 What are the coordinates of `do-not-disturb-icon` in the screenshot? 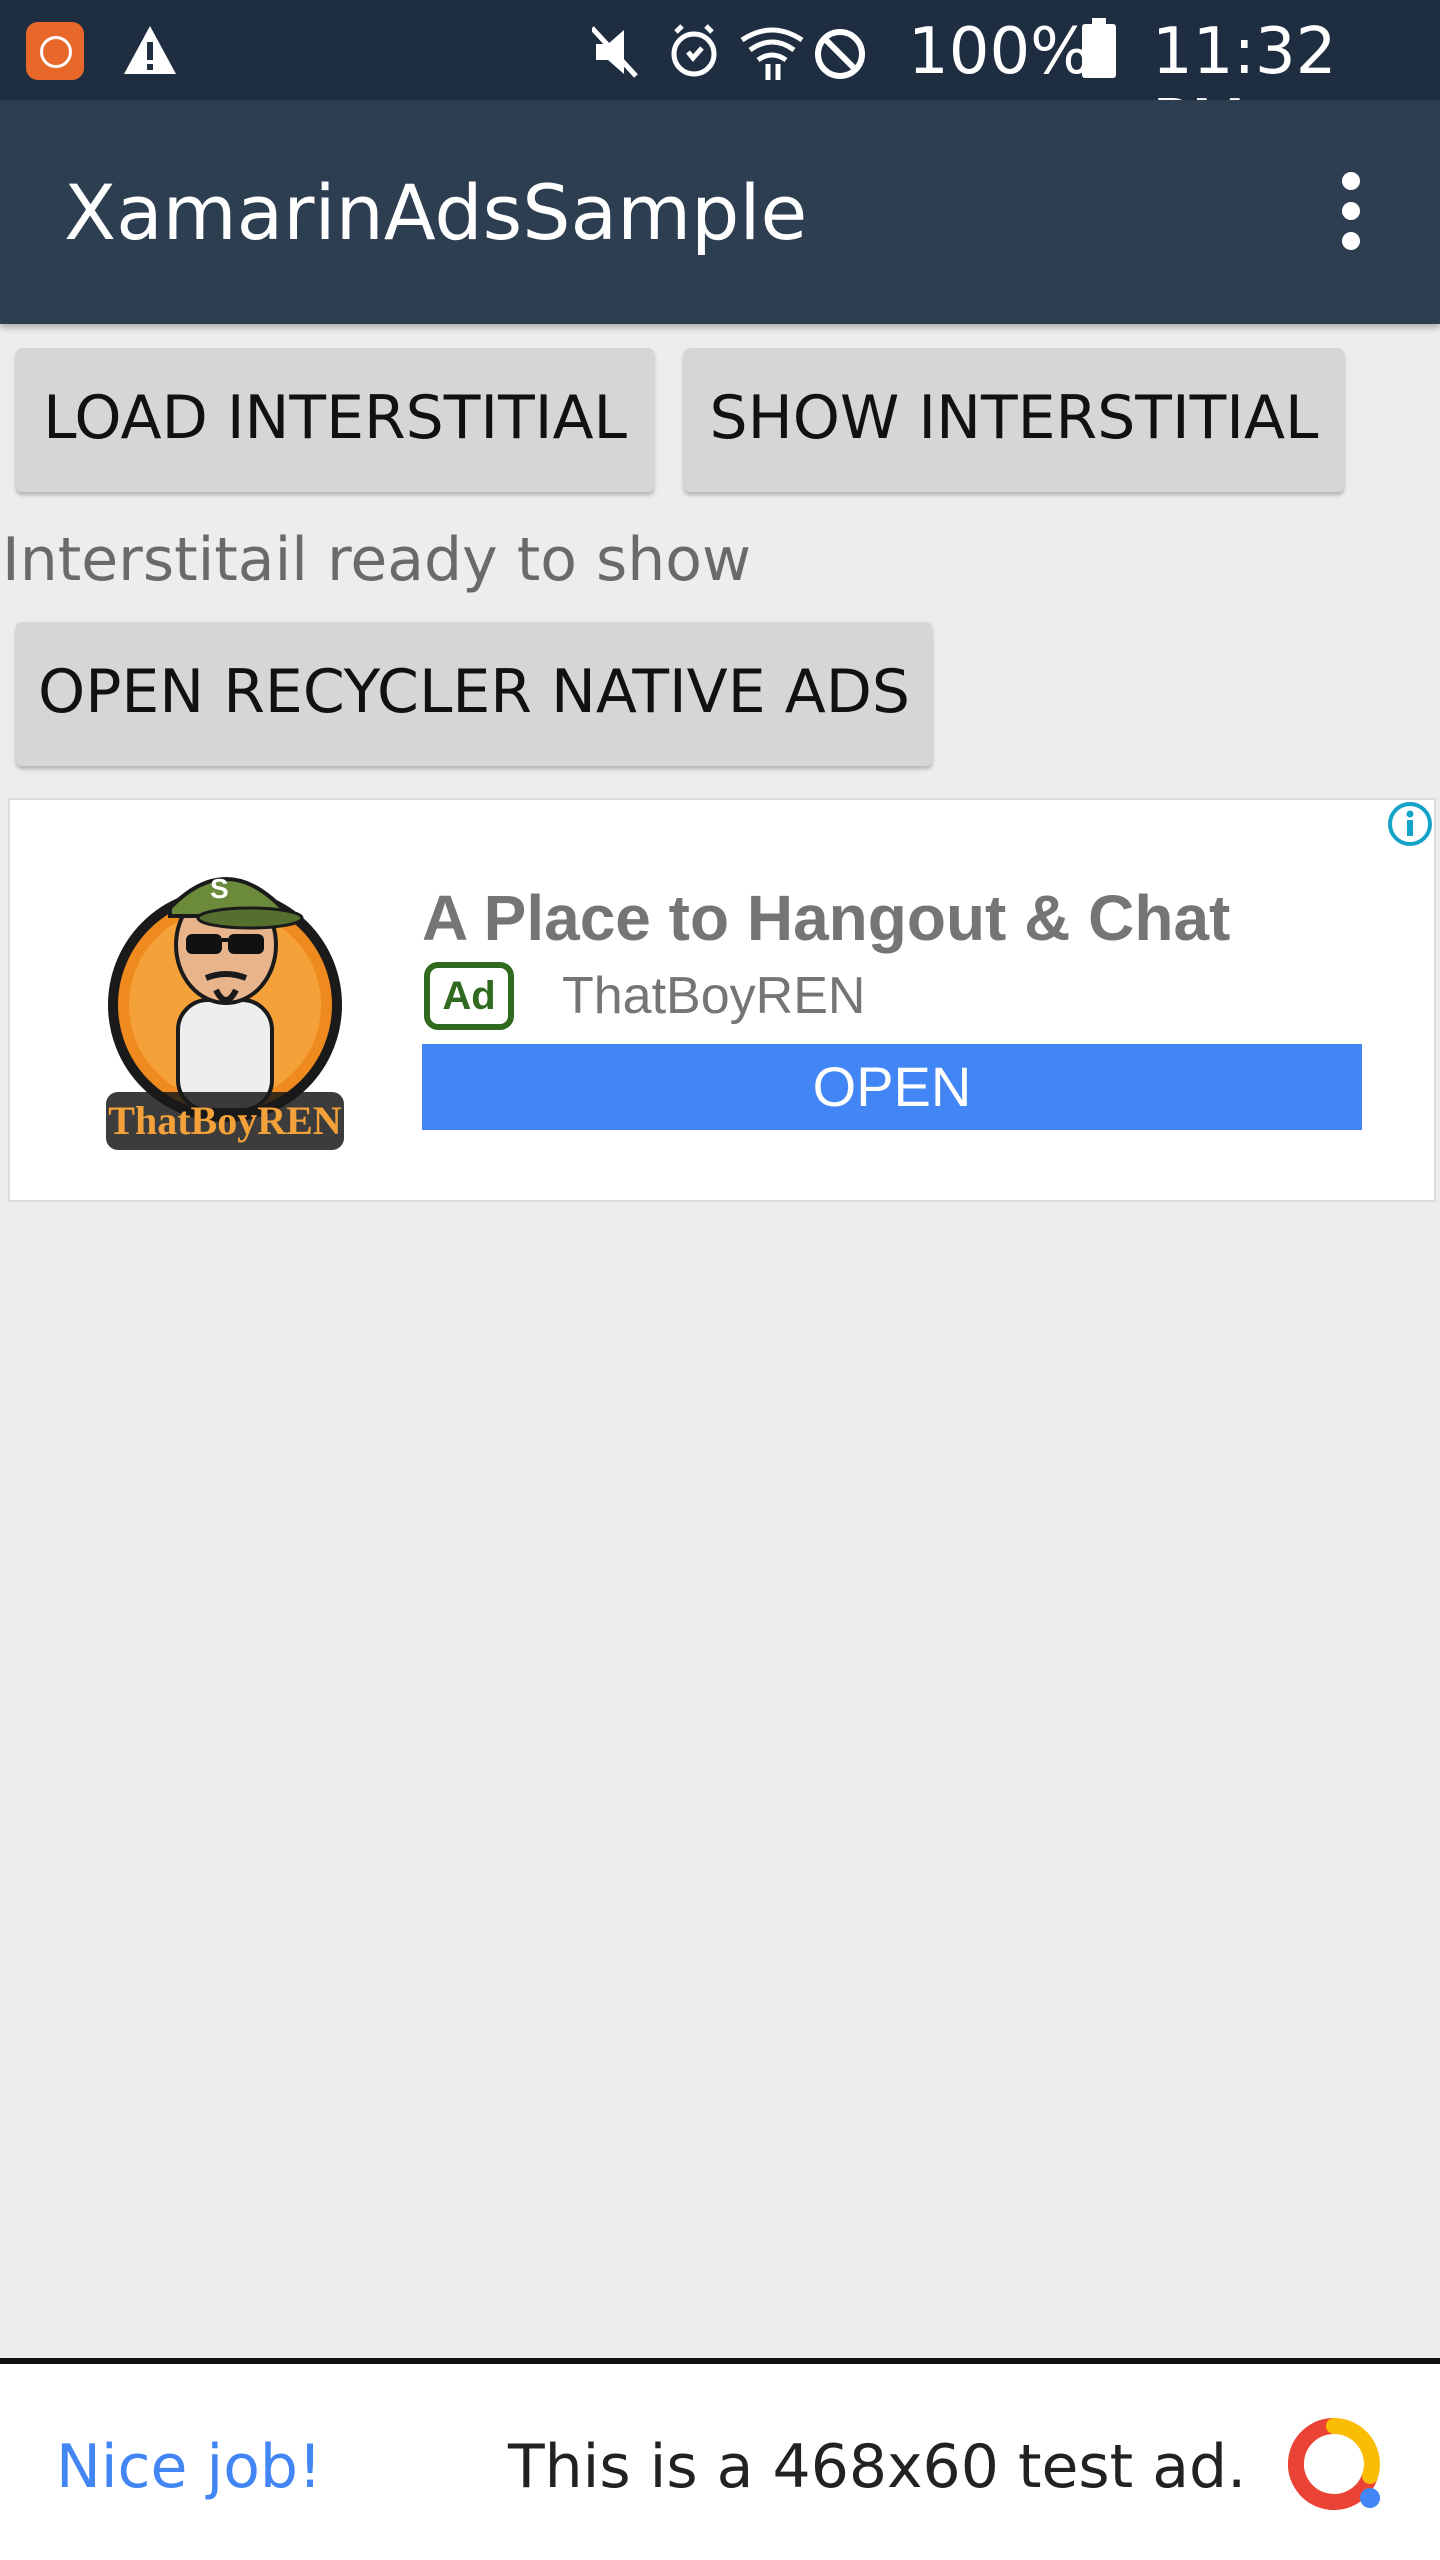 It's located at (840, 54).